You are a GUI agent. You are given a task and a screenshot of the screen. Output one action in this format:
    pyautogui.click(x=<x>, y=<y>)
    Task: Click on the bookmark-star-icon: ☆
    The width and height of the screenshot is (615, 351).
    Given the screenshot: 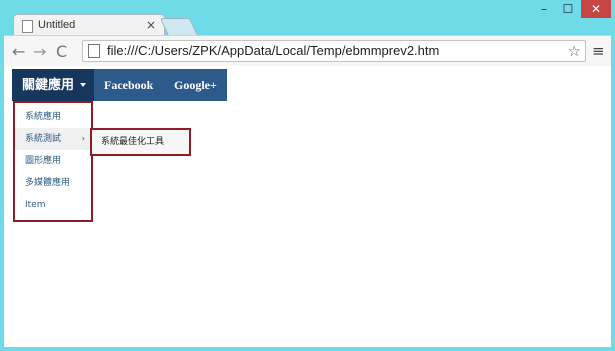 What is the action you would take?
    pyautogui.click(x=574, y=51)
    